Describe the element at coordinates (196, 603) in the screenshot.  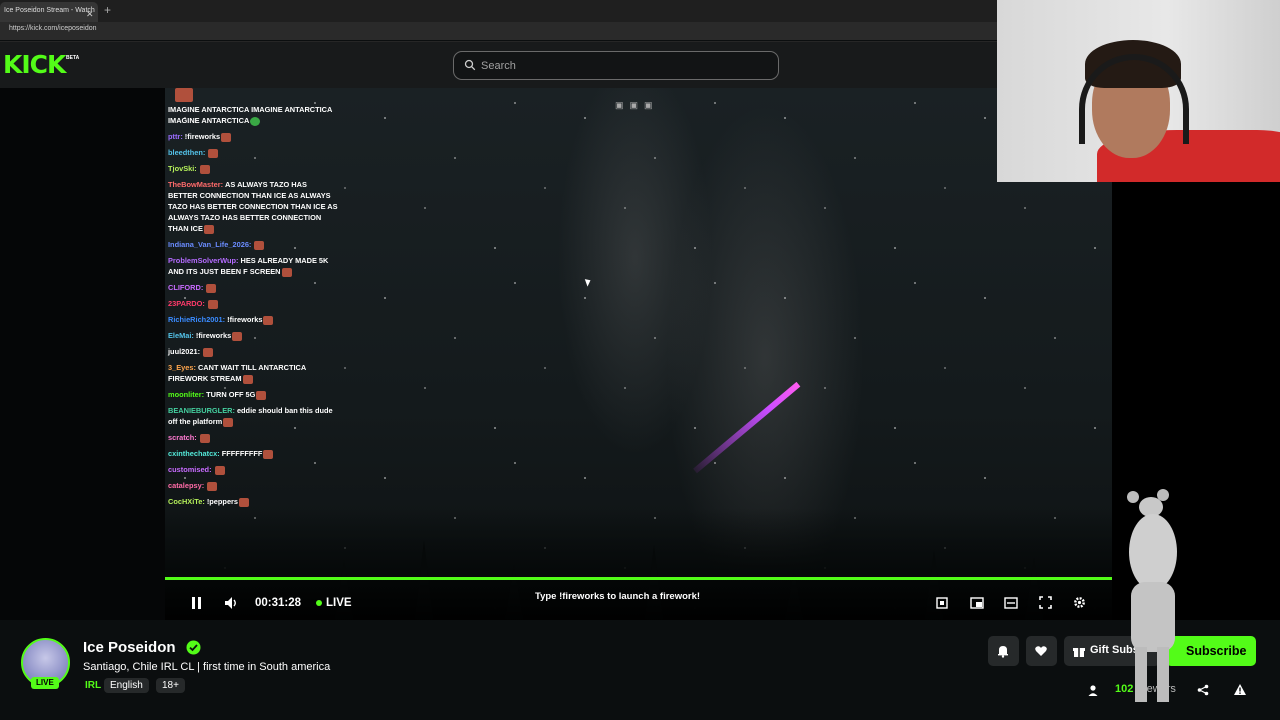
I see `pause-icon` at that location.